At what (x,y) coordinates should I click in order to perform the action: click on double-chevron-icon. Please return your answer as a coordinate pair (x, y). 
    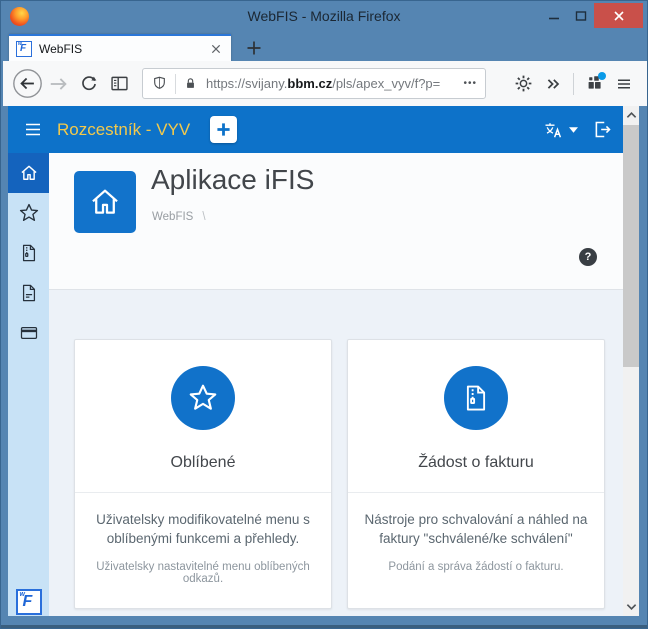
    Looking at the image, I should click on (553, 83).